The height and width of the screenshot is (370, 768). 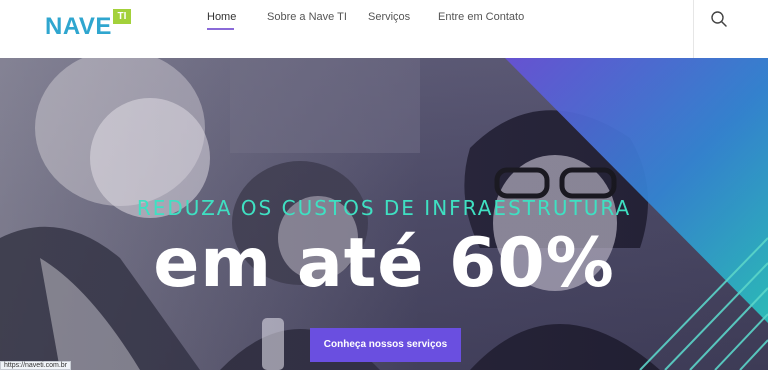 I want to click on nav-item-contato: Entre em Contato, so click(x=481, y=17).